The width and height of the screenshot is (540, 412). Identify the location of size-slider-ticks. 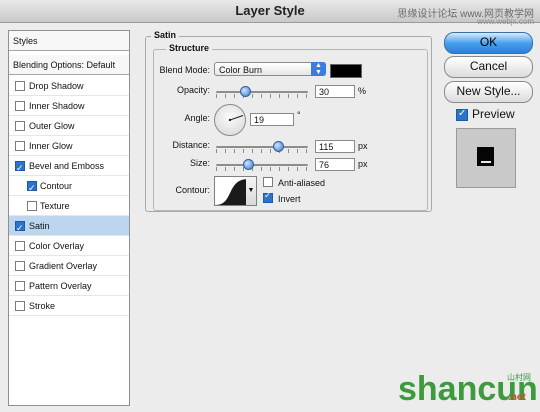
(262, 169).